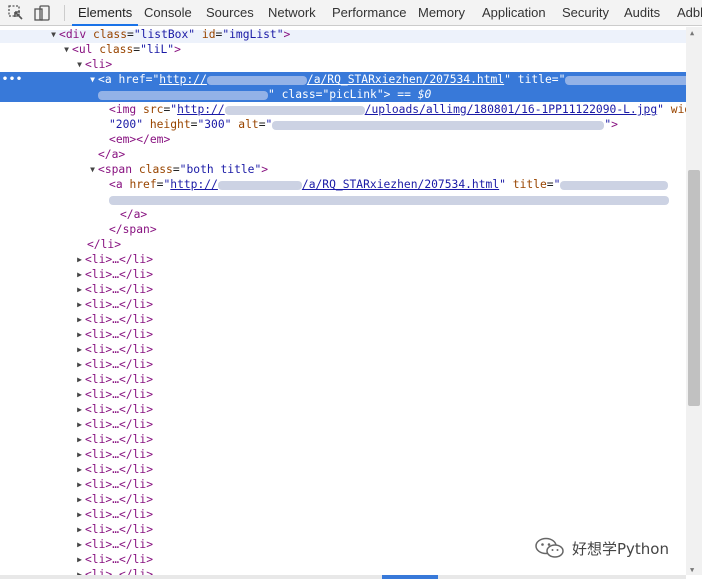 The width and height of the screenshot is (702, 579). I want to click on redacted-title, so click(614, 185).